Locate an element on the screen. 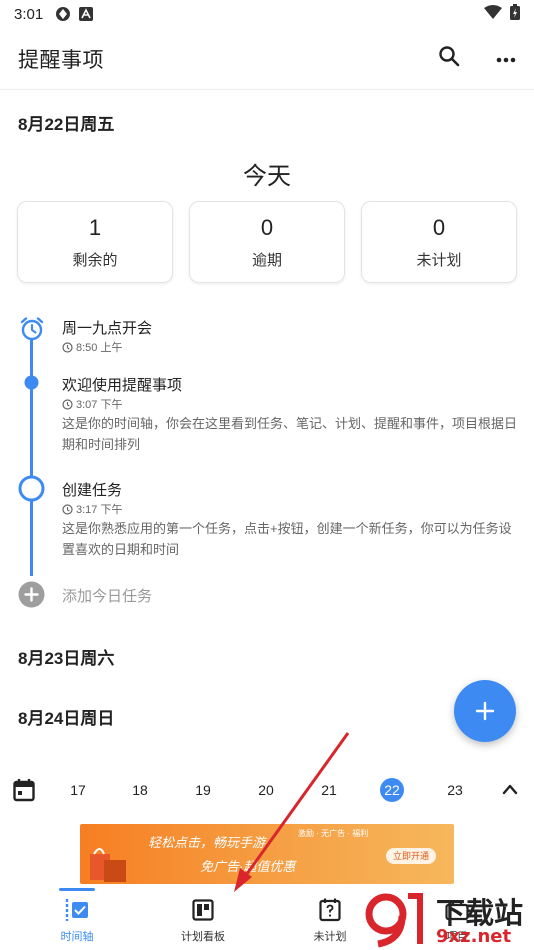 Image resolution: width=534 pixels, height=950 pixels. alarm-icon is located at coordinates (32, 331).